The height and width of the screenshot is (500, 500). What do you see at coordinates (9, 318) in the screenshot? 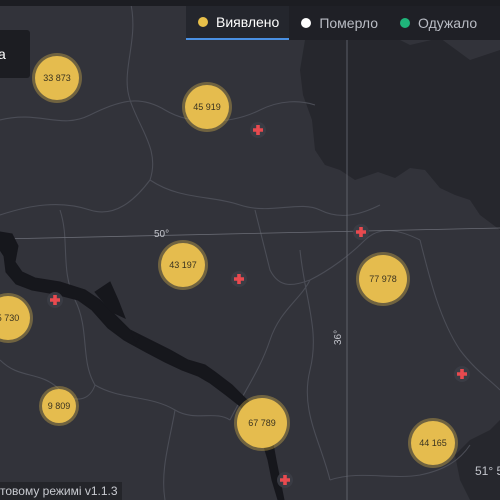
I see `cluster-count: 5 730` at bounding box center [9, 318].